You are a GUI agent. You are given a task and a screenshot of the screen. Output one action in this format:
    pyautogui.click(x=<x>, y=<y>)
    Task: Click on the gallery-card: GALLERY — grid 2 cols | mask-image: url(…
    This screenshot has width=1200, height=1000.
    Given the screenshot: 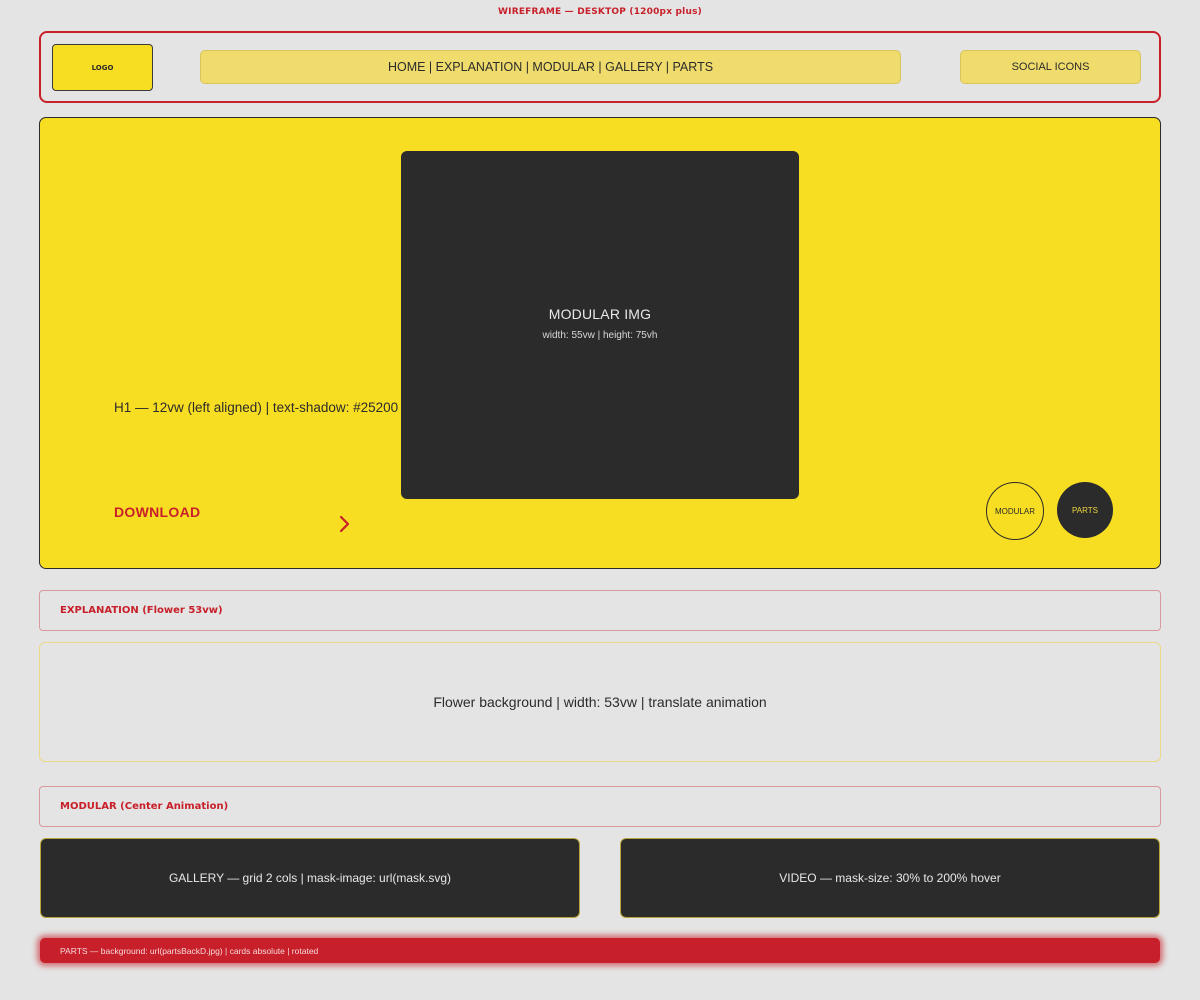 What is the action you would take?
    pyautogui.click(x=310, y=878)
    